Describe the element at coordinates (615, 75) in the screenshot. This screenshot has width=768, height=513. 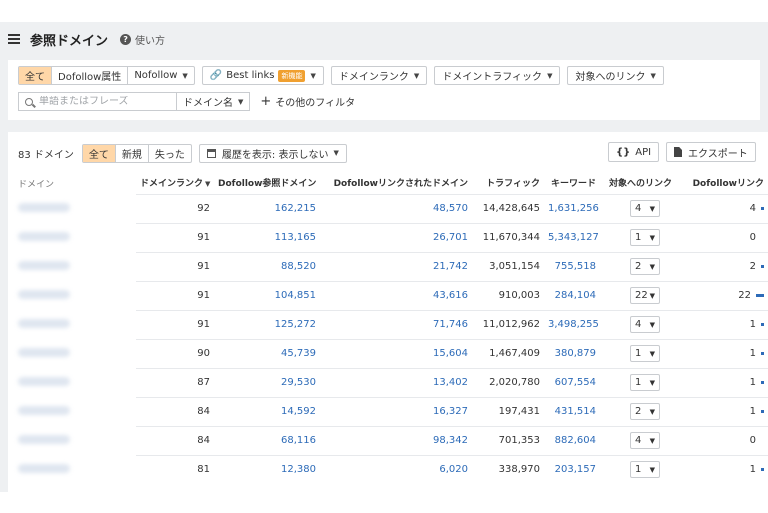
I see `target-links-filter: 対象へのリンク ▼` at that location.